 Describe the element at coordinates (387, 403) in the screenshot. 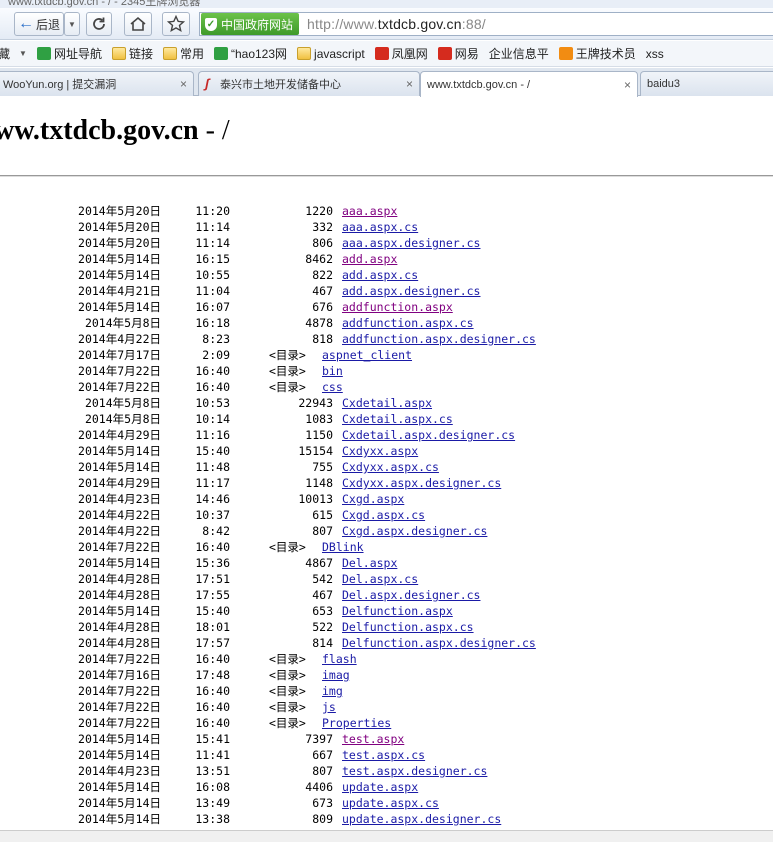

I see `file-link: Cxdetail.aspx` at that location.